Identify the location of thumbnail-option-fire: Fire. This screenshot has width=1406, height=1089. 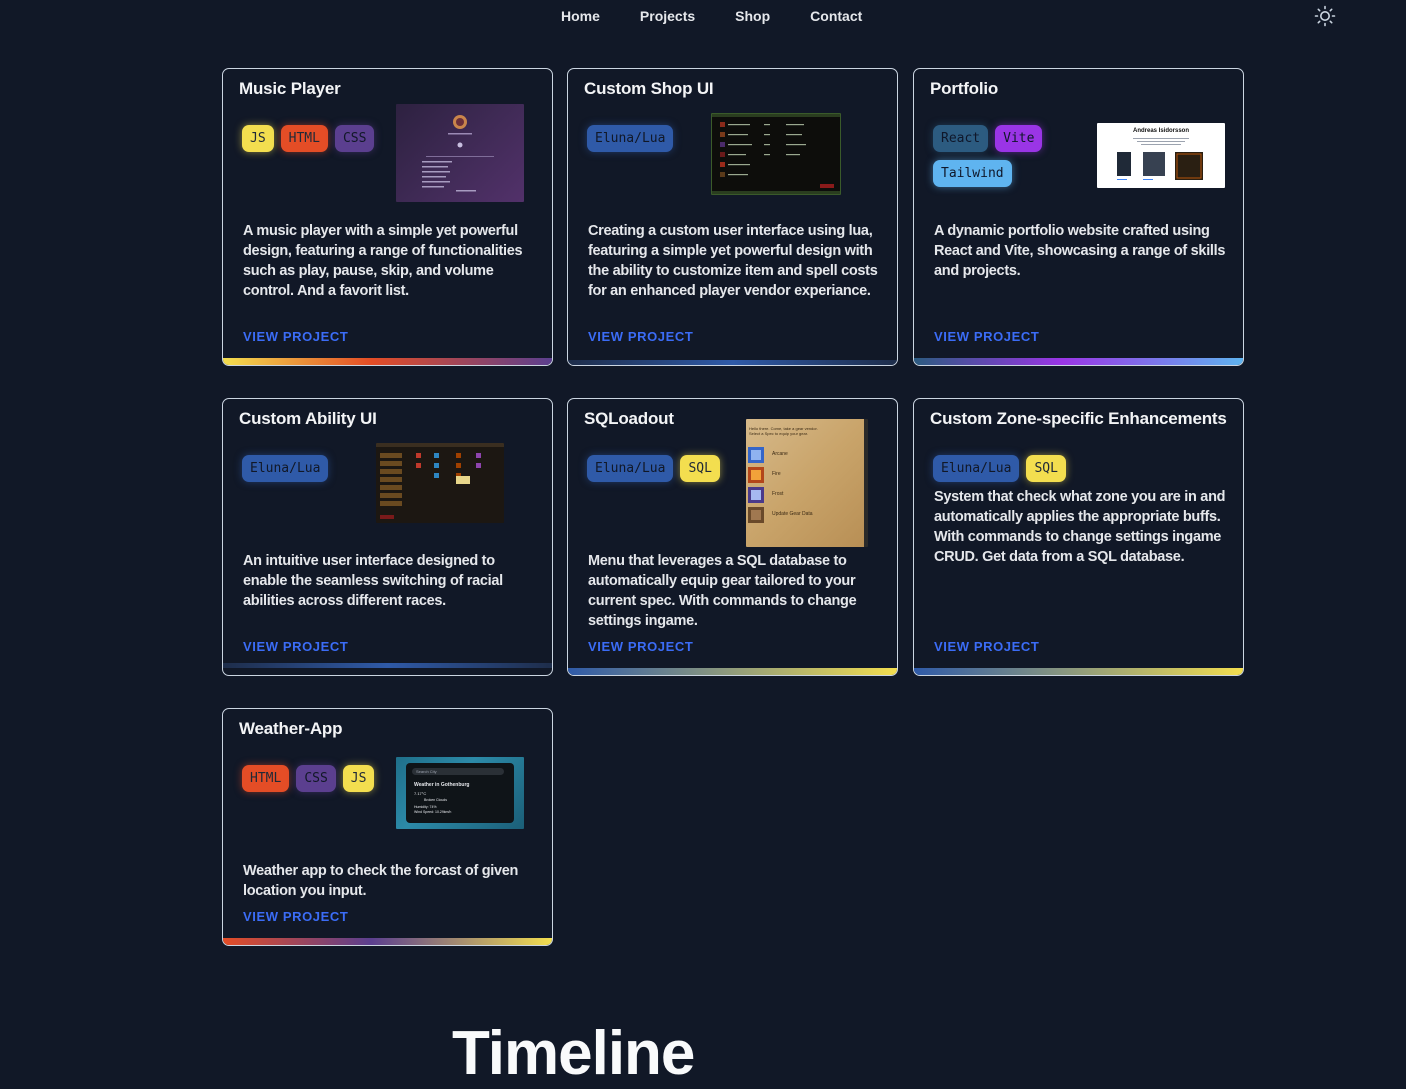
(776, 474).